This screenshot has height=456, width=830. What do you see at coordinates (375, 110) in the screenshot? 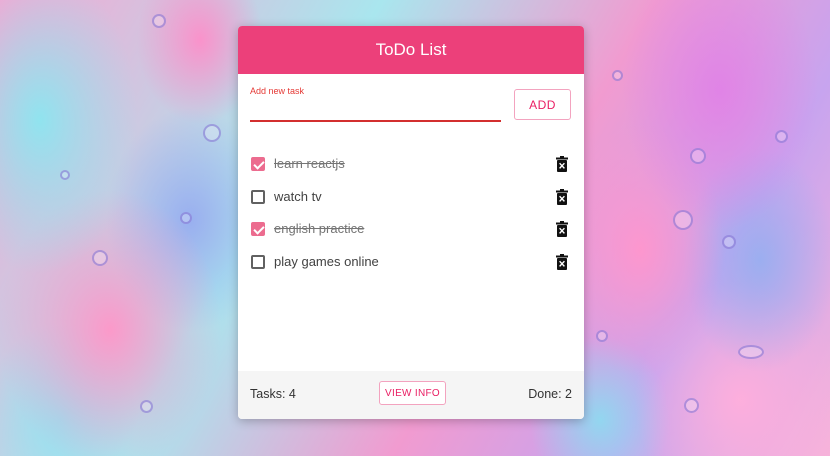
I see `new-task-input` at bounding box center [375, 110].